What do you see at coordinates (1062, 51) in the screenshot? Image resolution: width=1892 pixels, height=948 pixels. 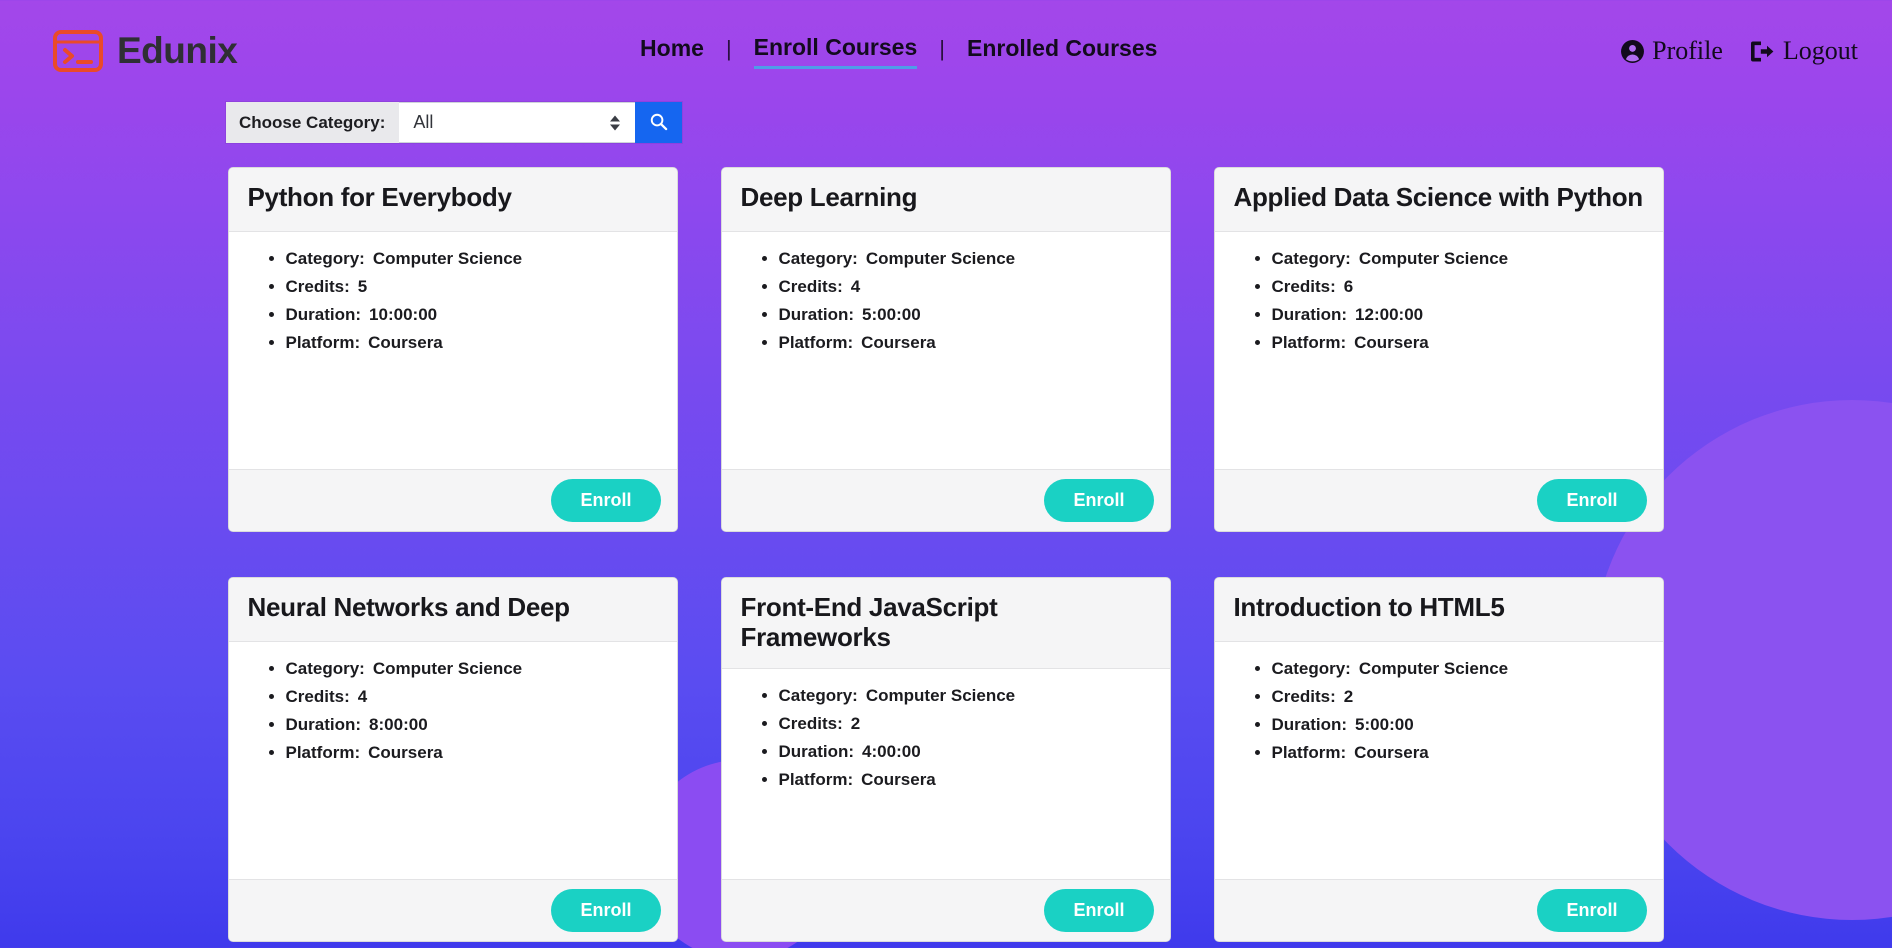 I see `nav-link-enrolled-courses: Enrolled Courses` at bounding box center [1062, 51].